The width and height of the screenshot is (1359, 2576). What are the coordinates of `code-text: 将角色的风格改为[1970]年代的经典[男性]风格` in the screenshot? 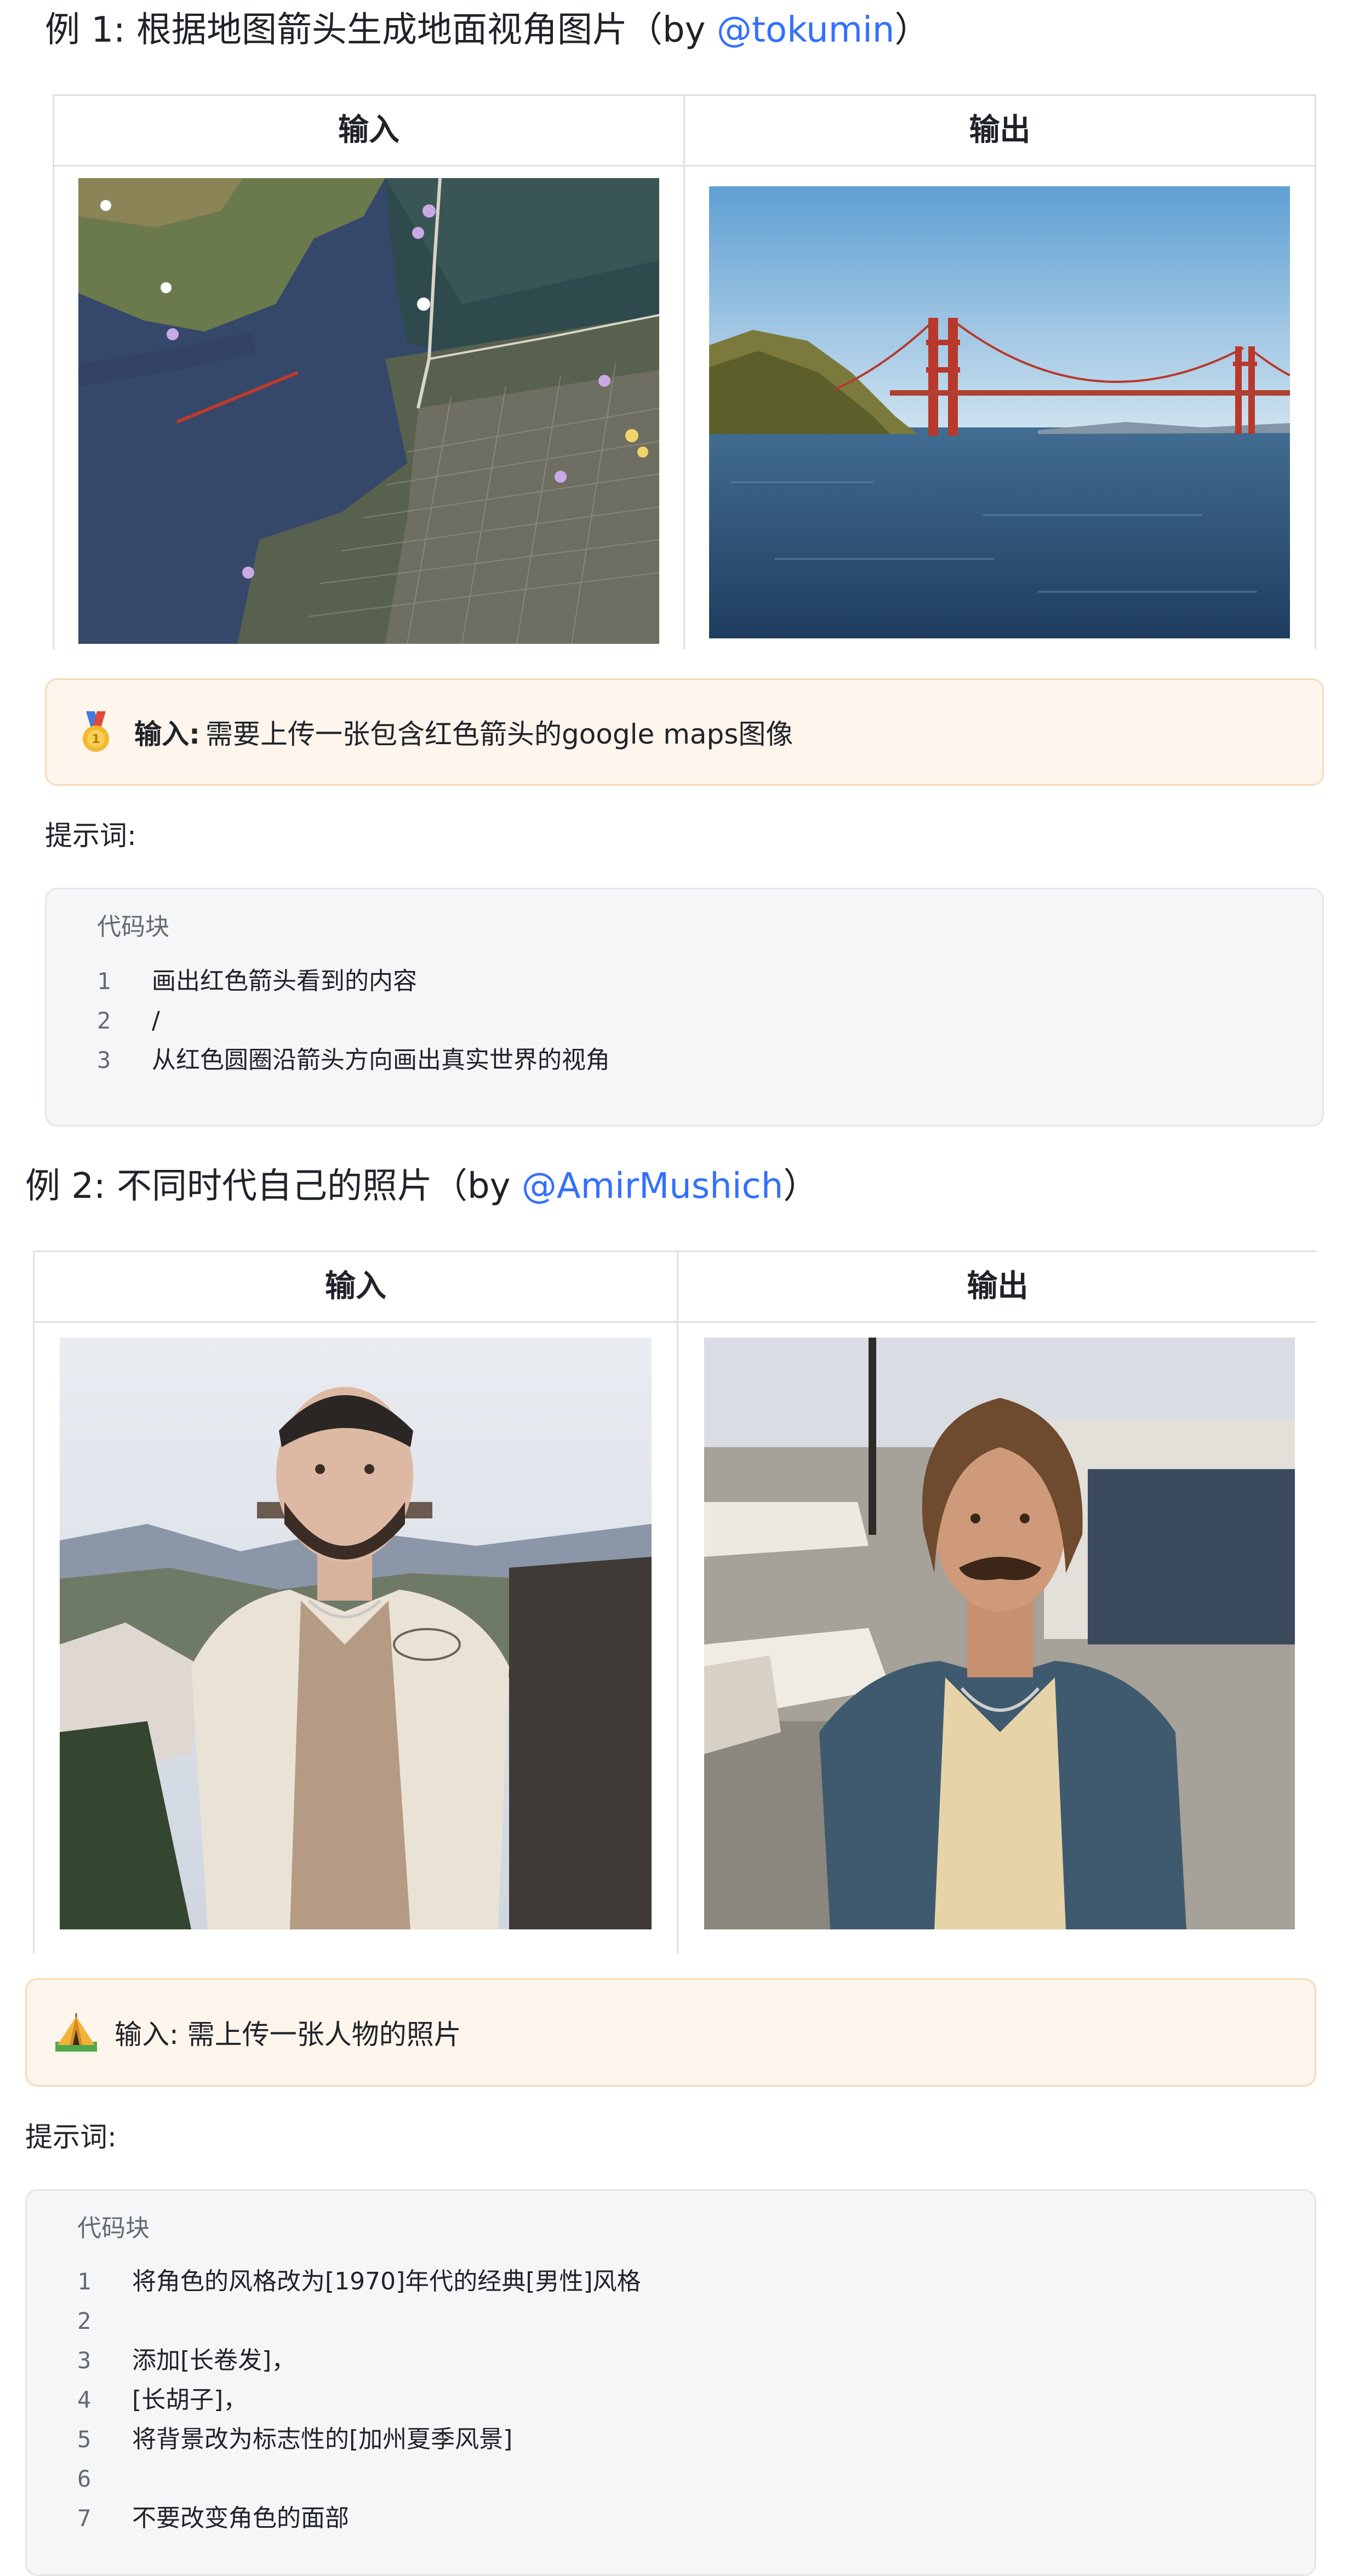 It's located at (386, 2281).